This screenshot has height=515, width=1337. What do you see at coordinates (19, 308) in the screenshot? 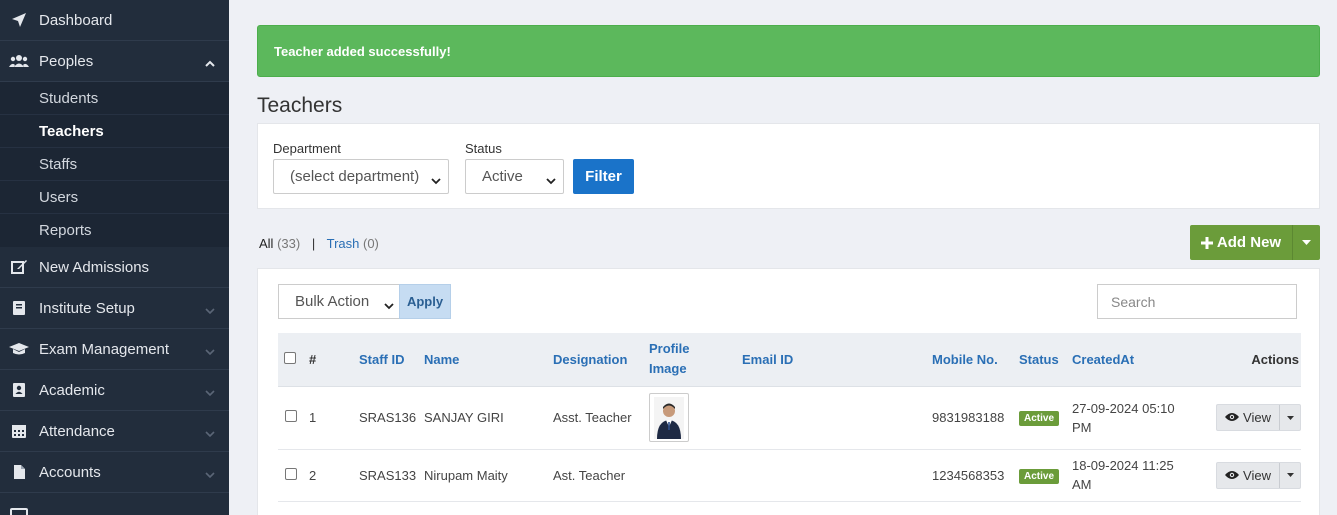
I see `book-icon` at bounding box center [19, 308].